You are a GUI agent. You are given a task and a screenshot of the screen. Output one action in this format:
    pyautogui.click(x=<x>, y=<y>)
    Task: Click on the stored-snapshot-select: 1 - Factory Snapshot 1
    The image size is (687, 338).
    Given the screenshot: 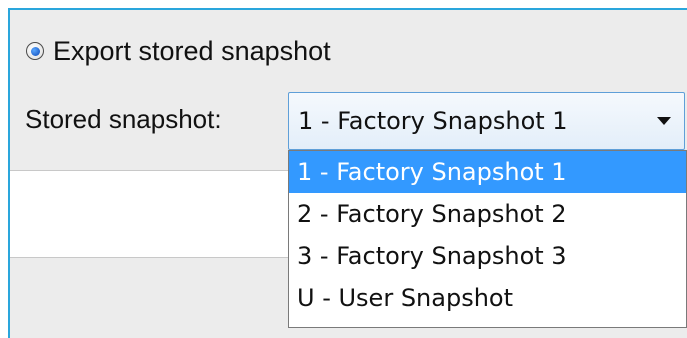 What is the action you would take?
    pyautogui.click(x=486, y=121)
    